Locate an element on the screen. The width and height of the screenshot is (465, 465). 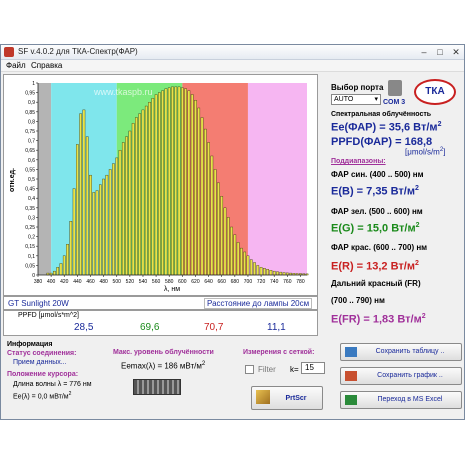
menu-file: Файл is located at coordinates (16, 65).